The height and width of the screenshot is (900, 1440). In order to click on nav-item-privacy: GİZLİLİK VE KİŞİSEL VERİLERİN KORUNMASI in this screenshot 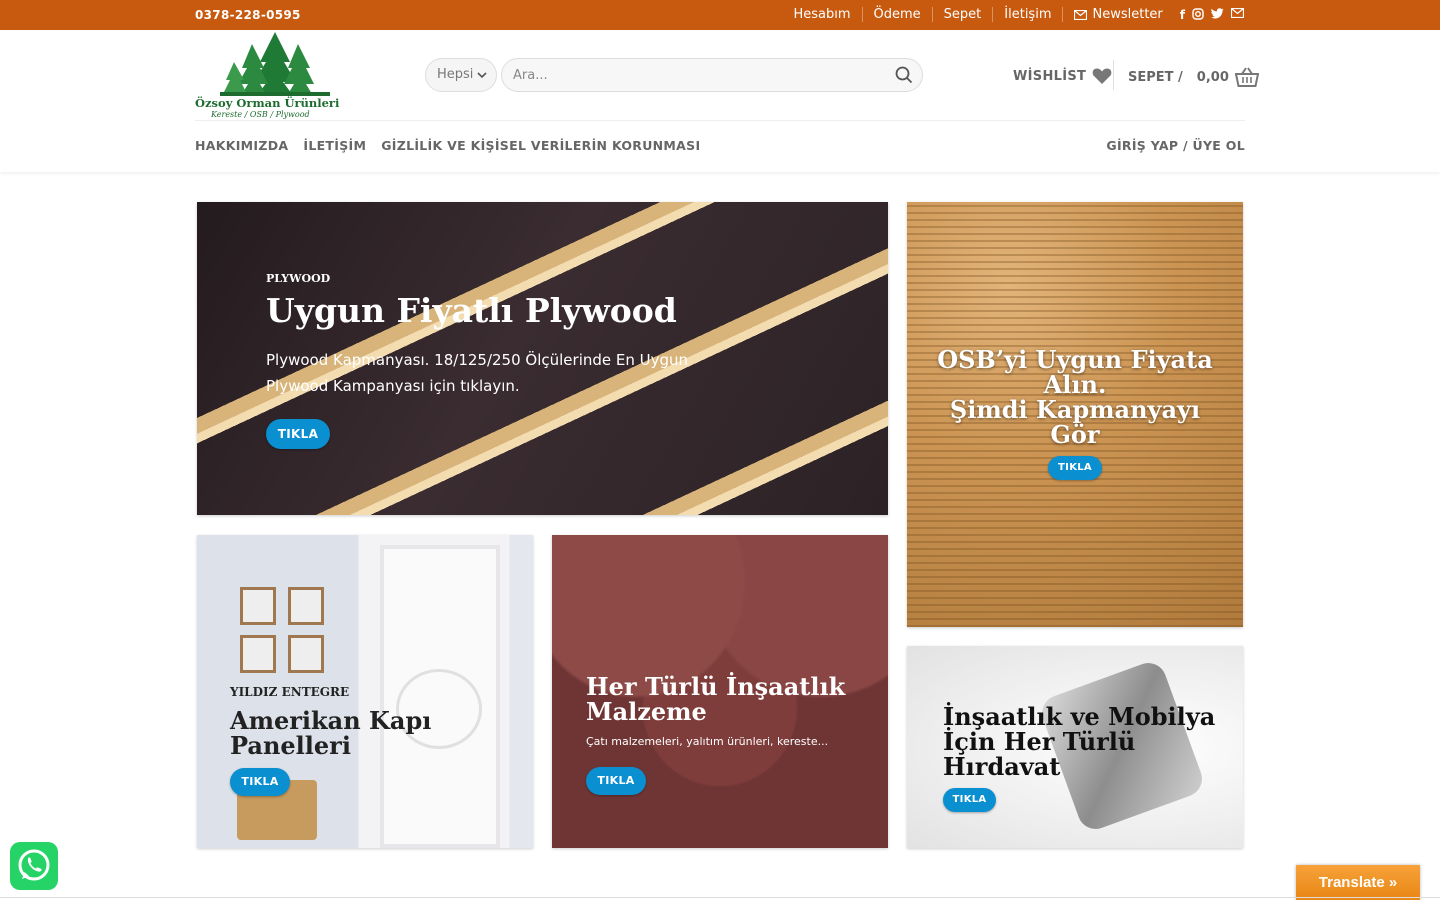, I will do `click(540, 145)`.